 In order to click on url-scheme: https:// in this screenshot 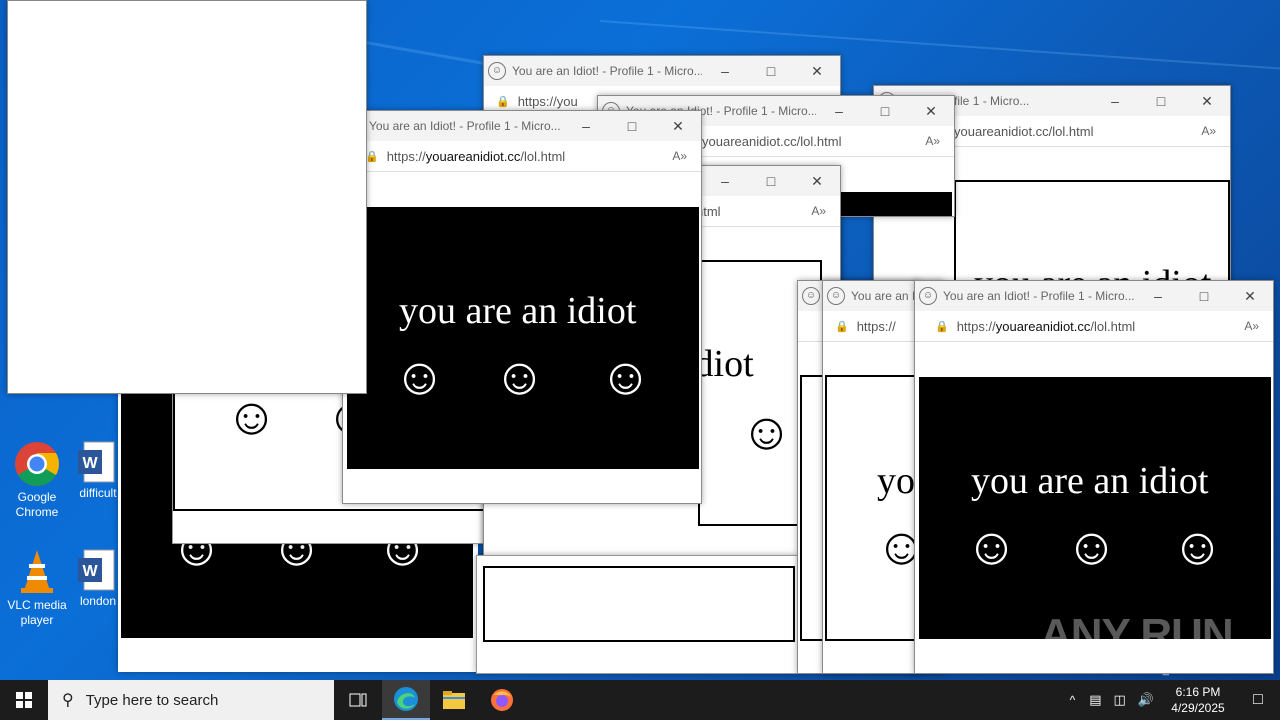, I will do `click(976, 326)`.